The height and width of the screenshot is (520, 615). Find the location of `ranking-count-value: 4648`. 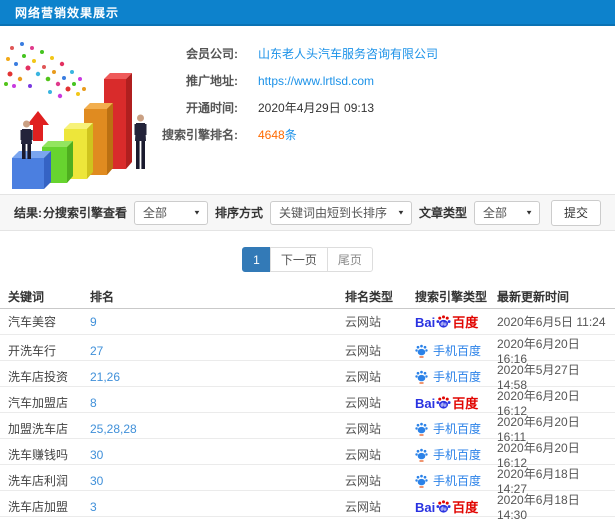

ranking-count-value: 4648 is located at coordinates (271, 135).